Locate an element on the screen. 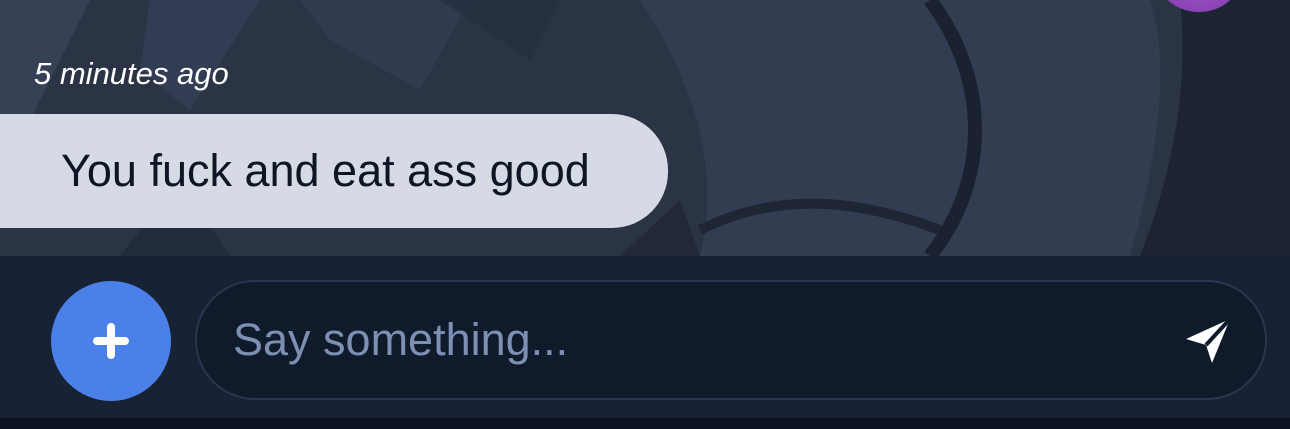 This screenshot has height=429, width=1290. send-button is located at coordinates (1208, 341).